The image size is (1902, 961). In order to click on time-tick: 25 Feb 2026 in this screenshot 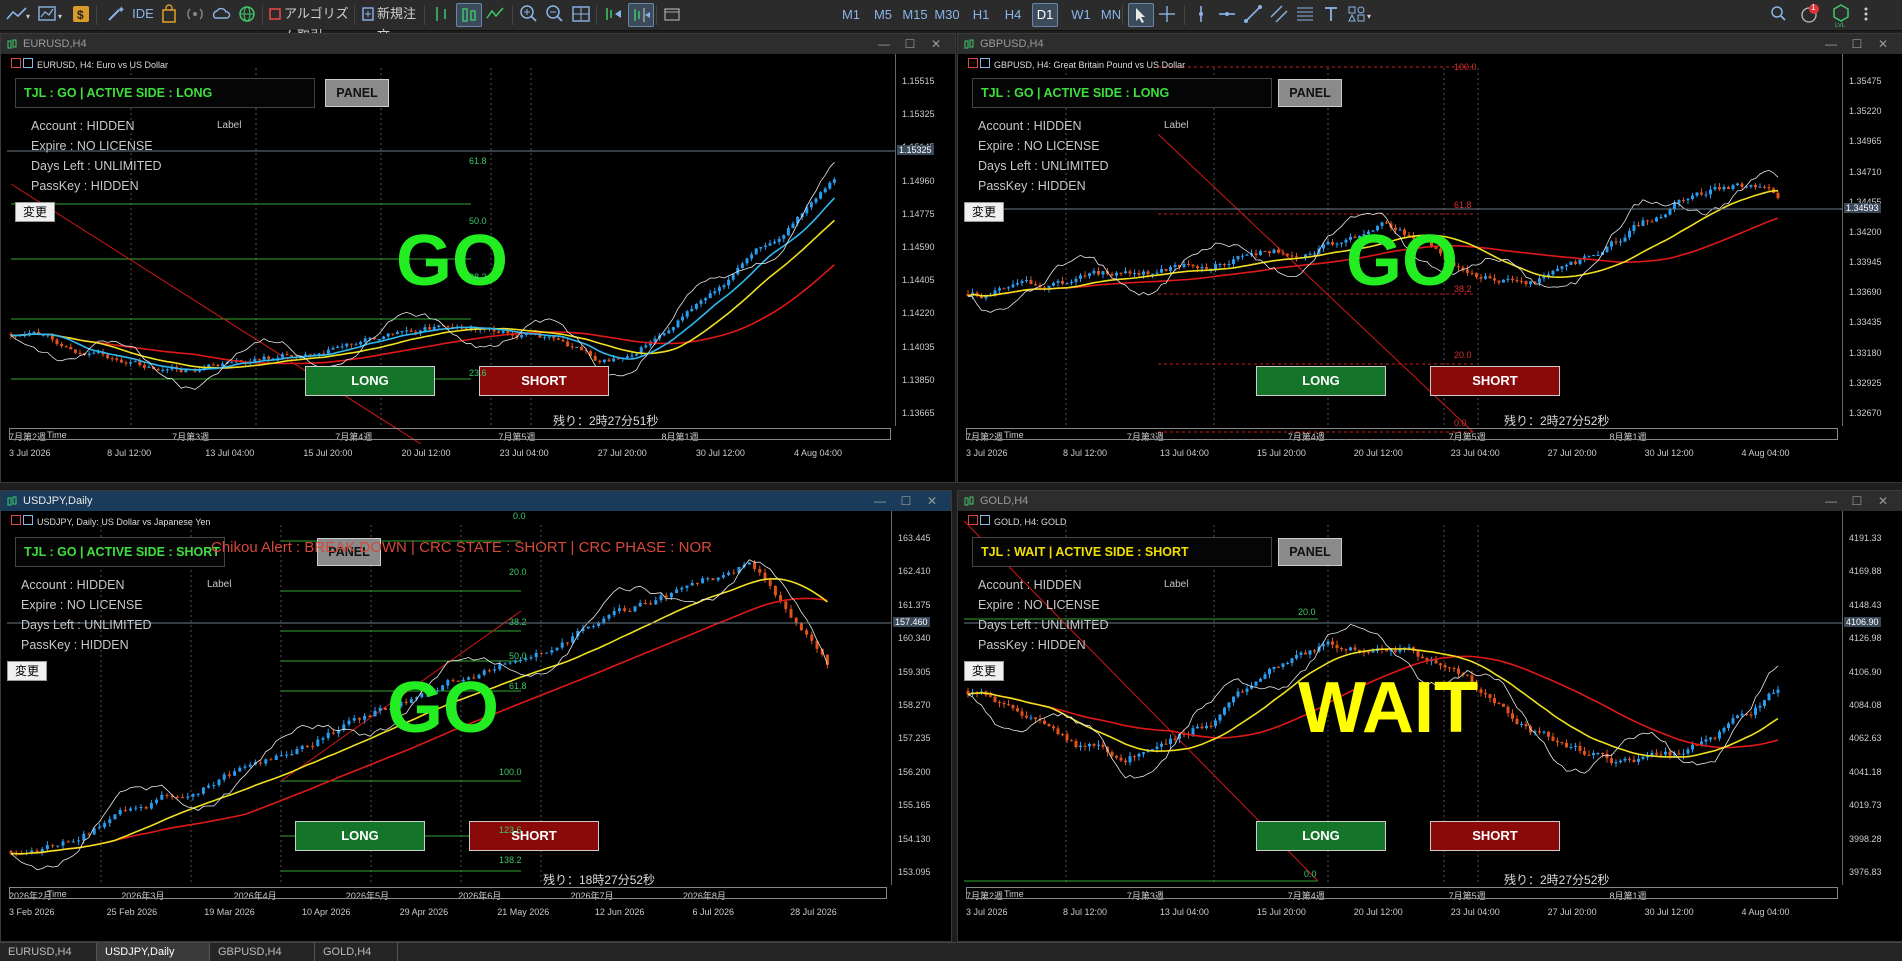, I will do `click(132, 912)`.